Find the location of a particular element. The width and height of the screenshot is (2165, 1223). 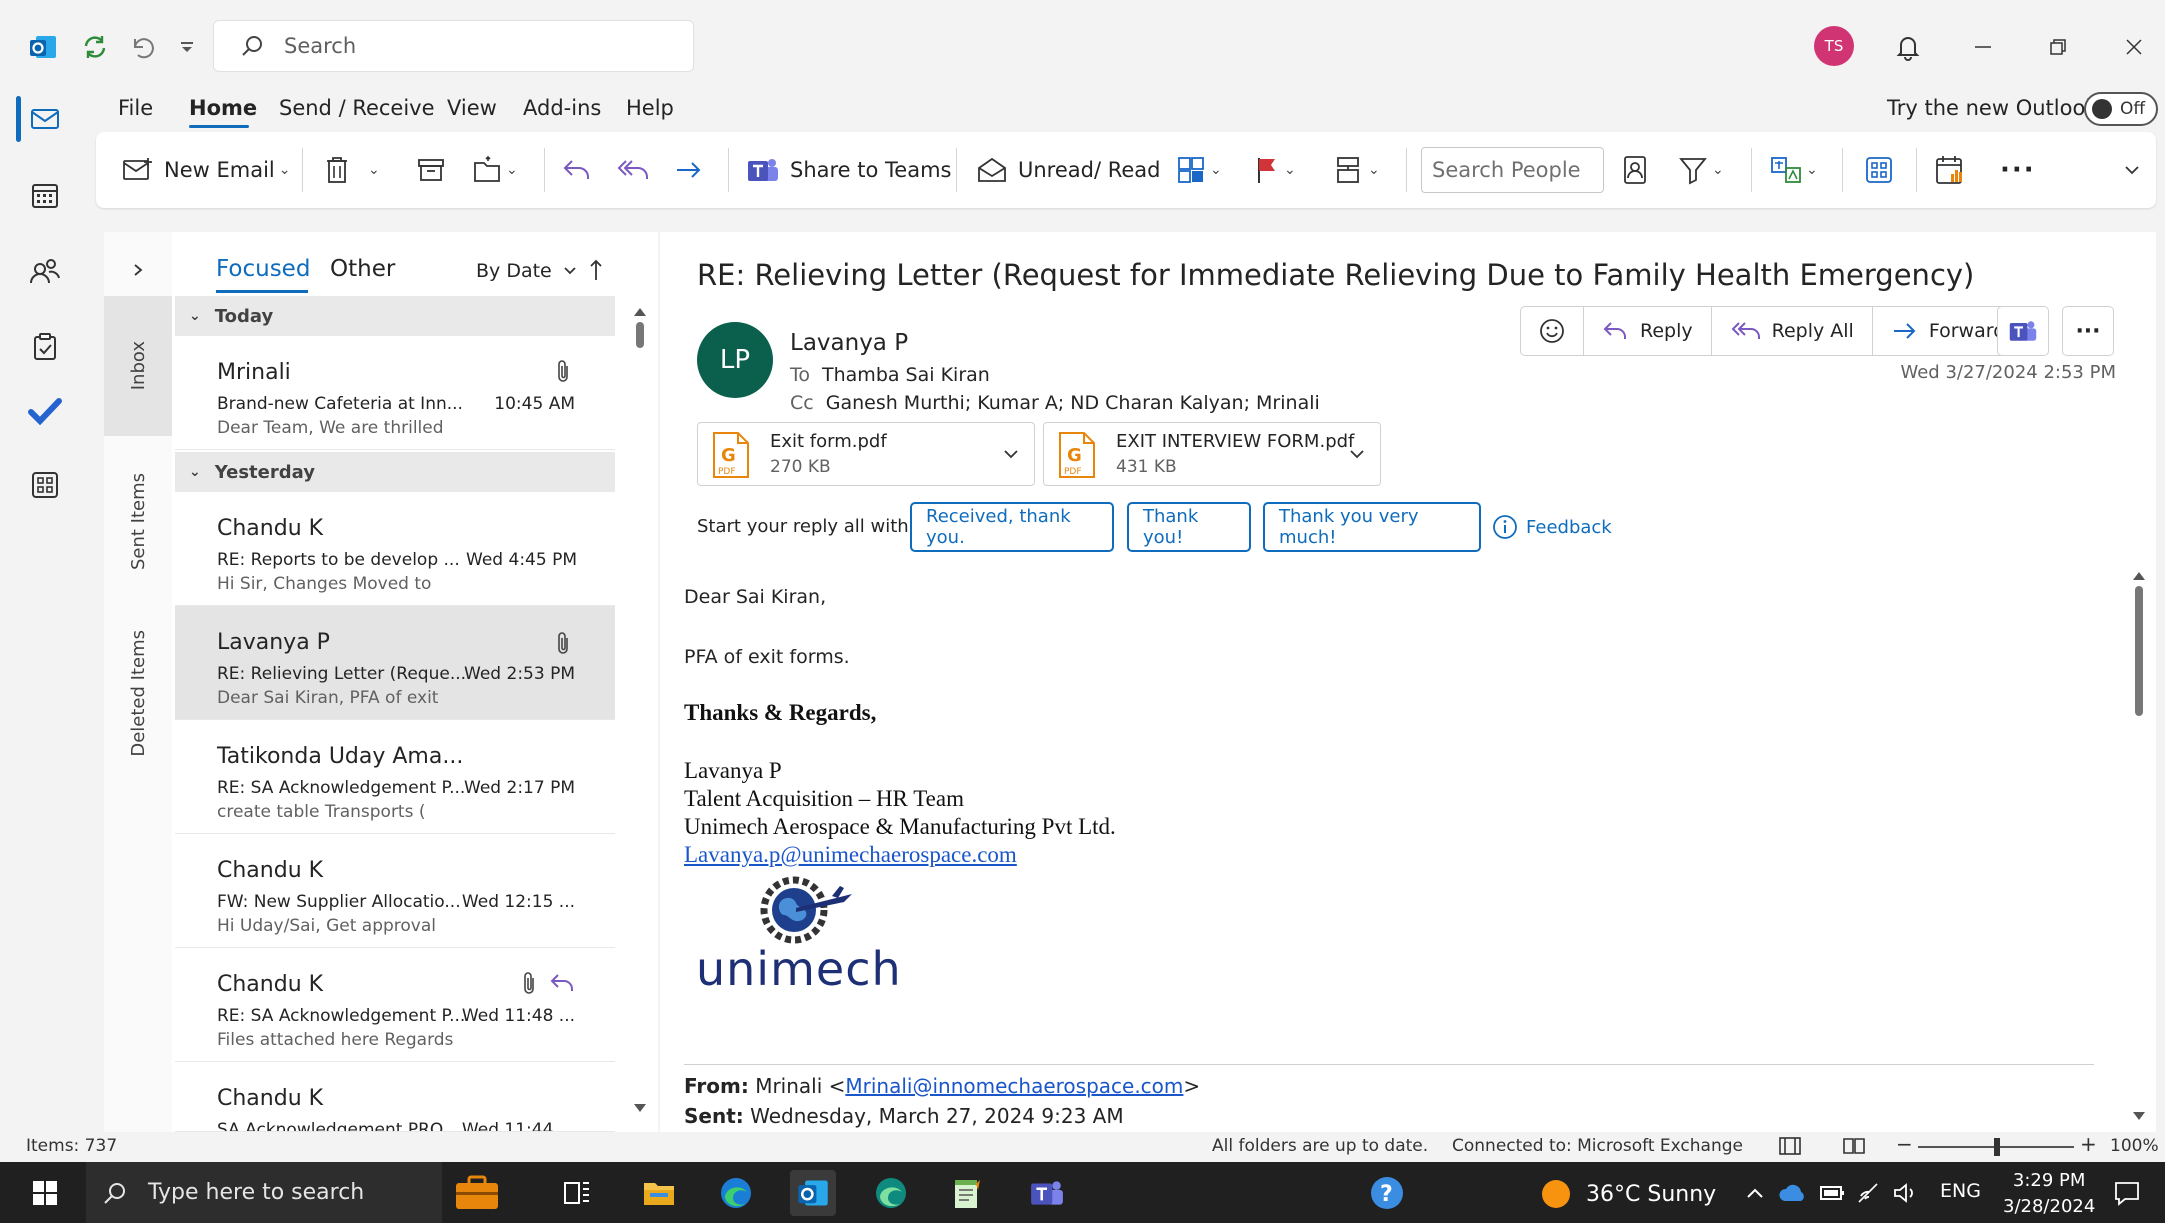

attachment-exit-form: G PDF Exit form.pdf 270 KB is located at coordinates (866, 454).